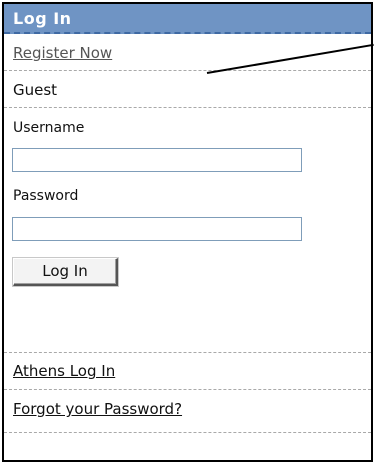 This screenshot has width=375, height=464. What do you see at coordinates (49, 128) in the screenshot?
I see `username-label: Username` at bounding box center [49, 128].